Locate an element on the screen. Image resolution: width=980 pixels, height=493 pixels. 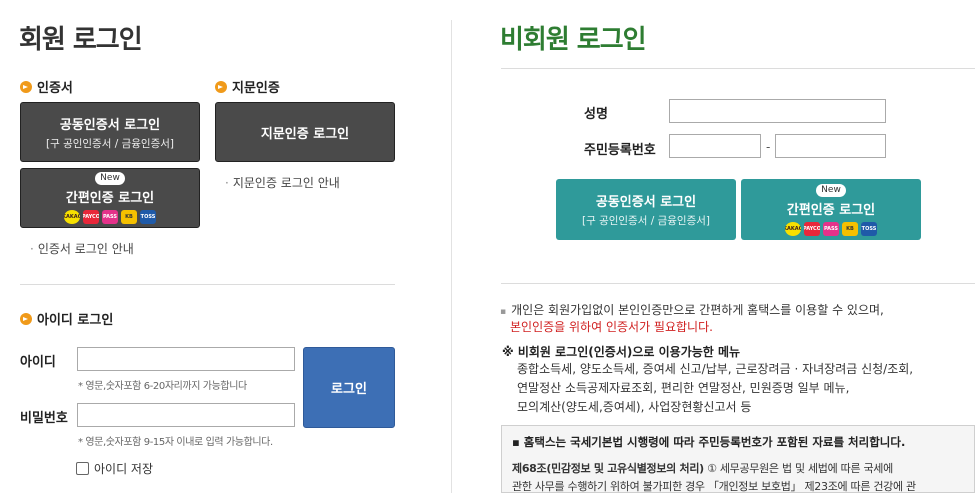
joint-cert-label: 공동인증서 로그인 is located at coordinates (110, 125).